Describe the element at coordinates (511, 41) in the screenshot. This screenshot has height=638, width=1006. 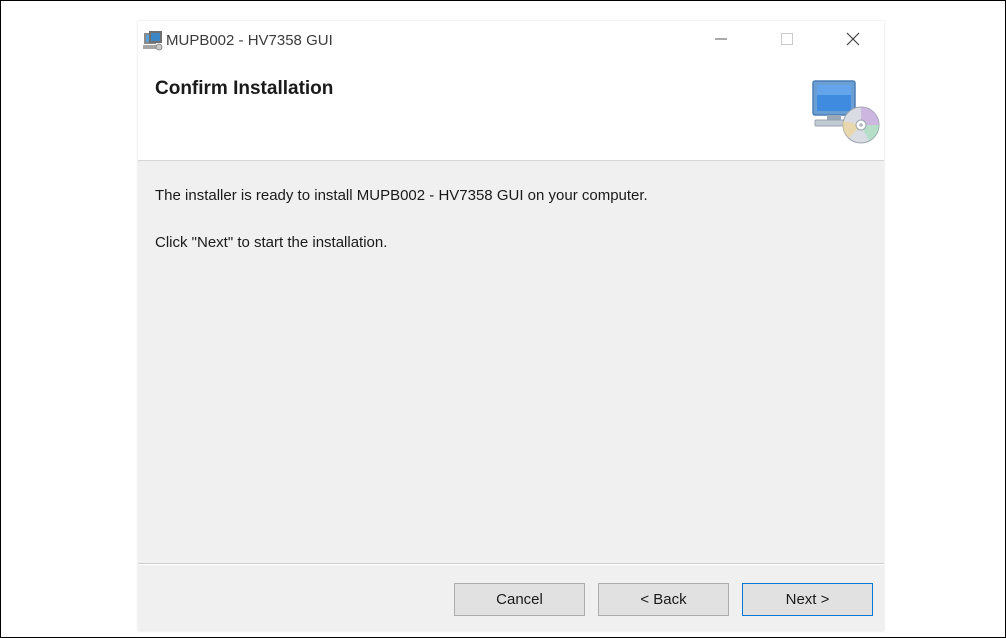
I see `title-bar: MUPB002 - HV7358 GUI` at that location.